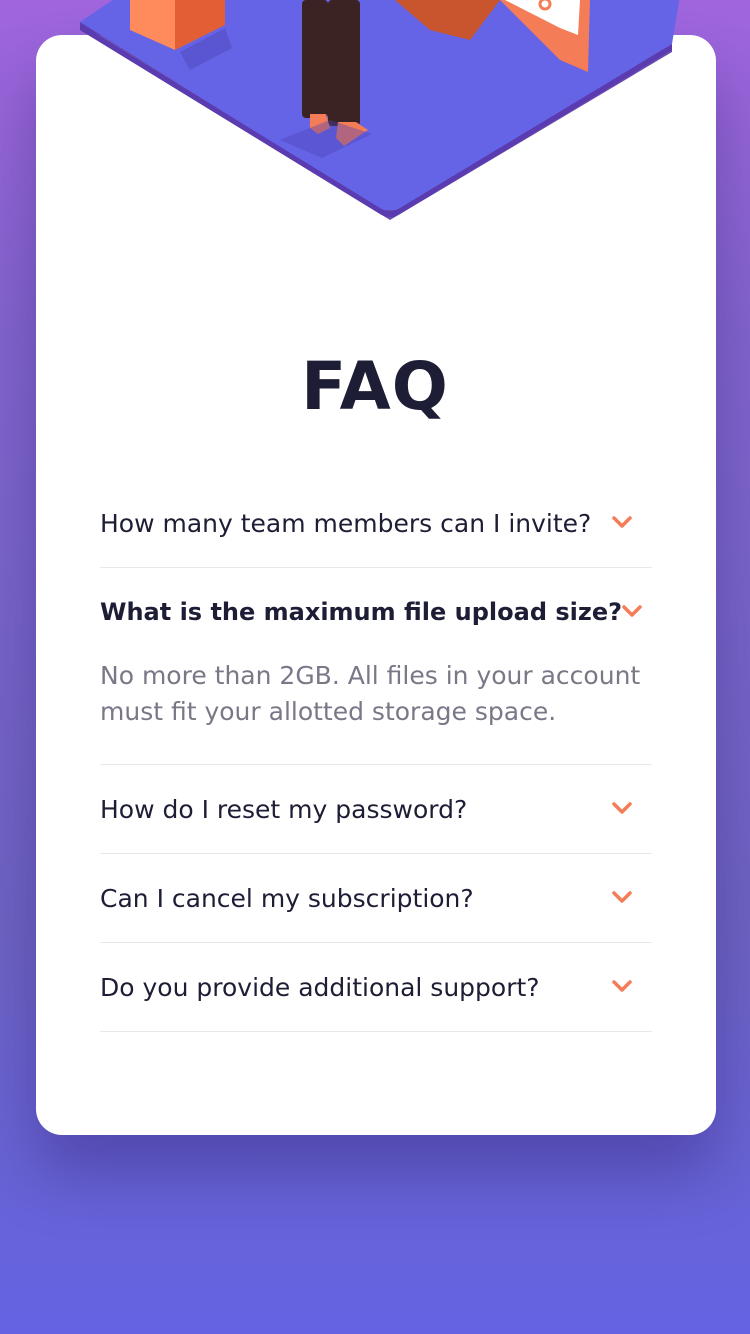 The height and width of the screenshot is (1334, 750). Describe the element at coordinates (545, 5) in the screenshot. I see `monitor-dot` at that location.